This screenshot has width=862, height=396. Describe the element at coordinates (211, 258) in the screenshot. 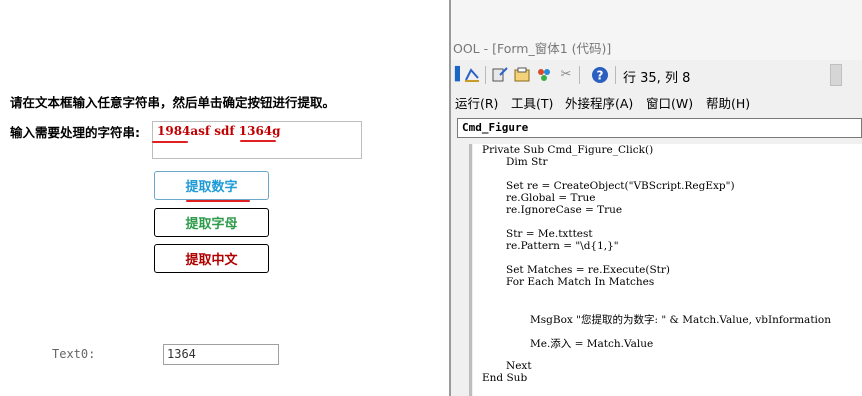

I see `extract-chinese-button: 提取中文` at that location.